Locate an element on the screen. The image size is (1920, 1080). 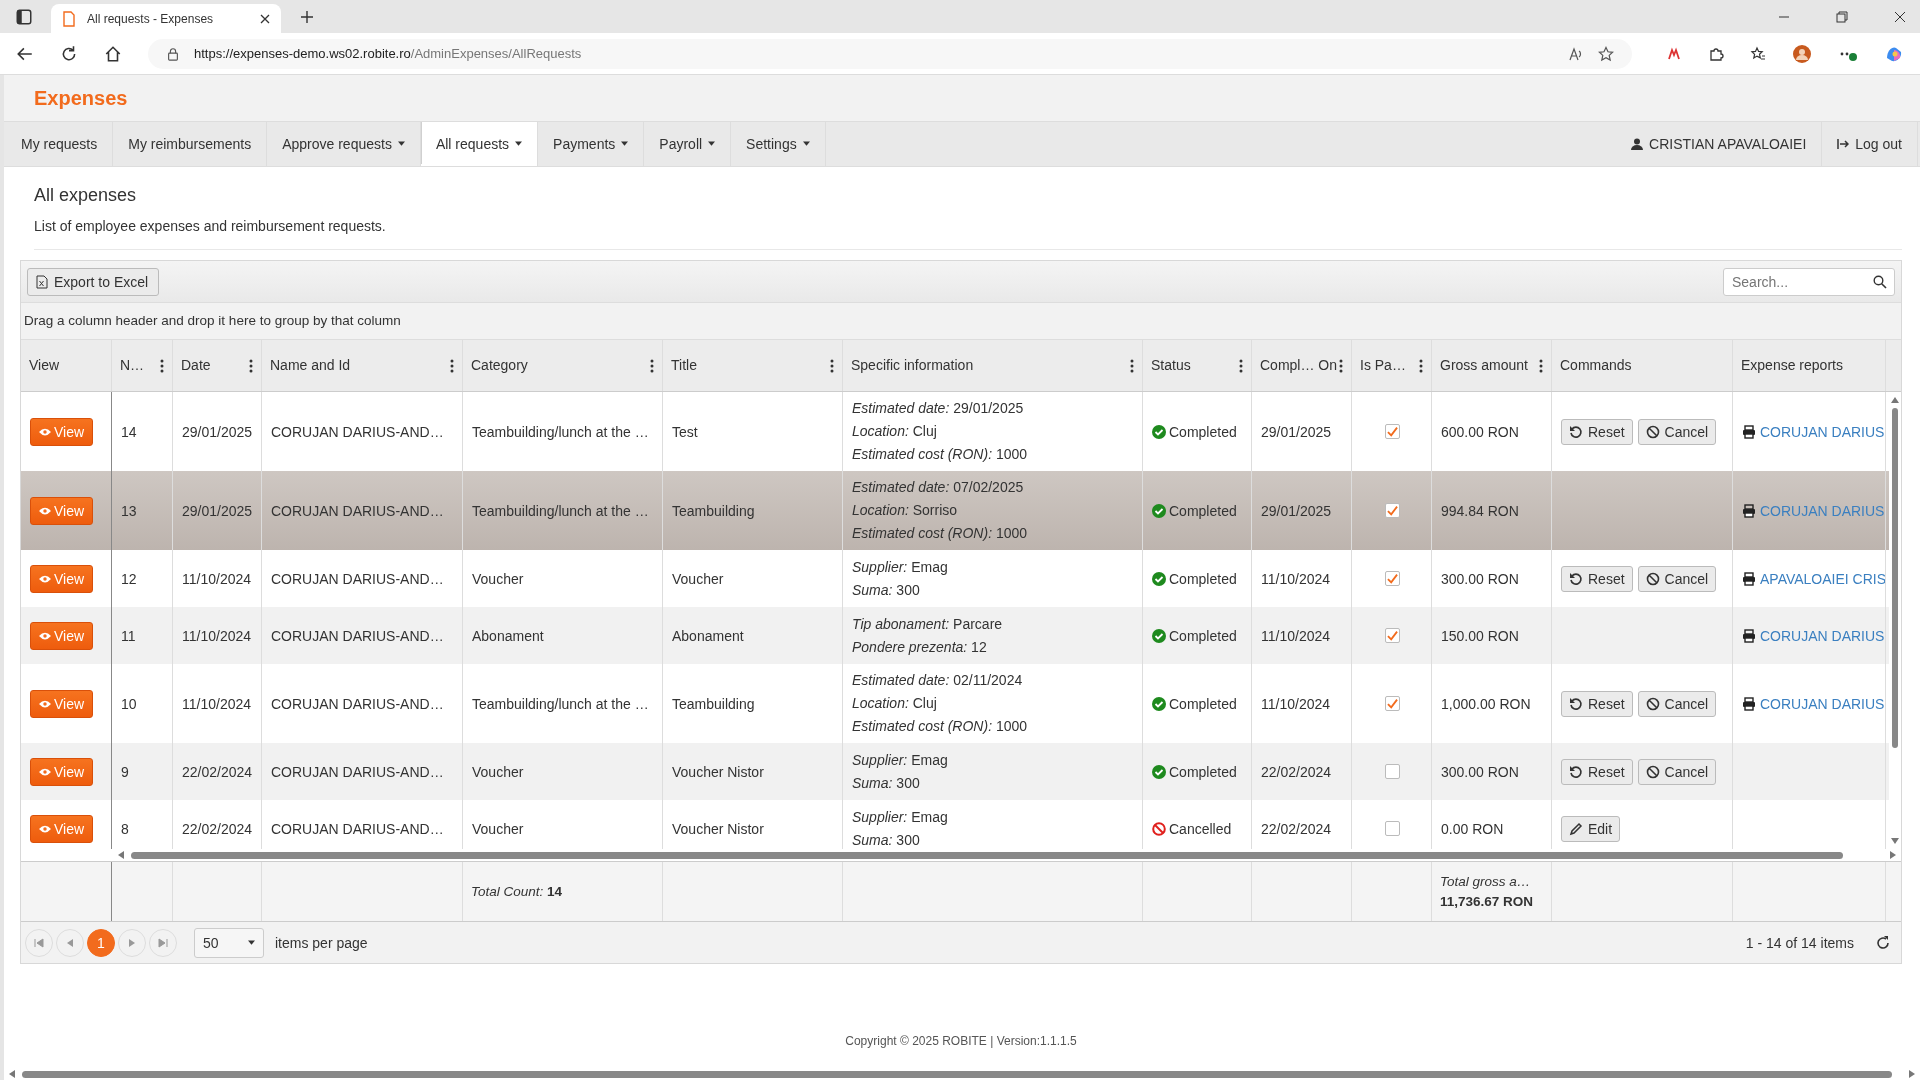
restore-icon is located at coordinates (1842, 16).